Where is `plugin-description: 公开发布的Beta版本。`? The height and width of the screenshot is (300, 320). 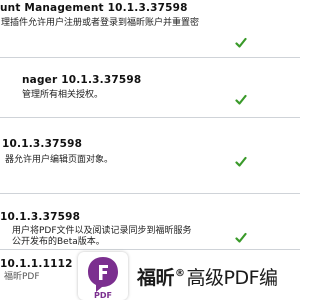 plugin-description: 公开发布的Beta版本。 is located at coordinates (58, 242).